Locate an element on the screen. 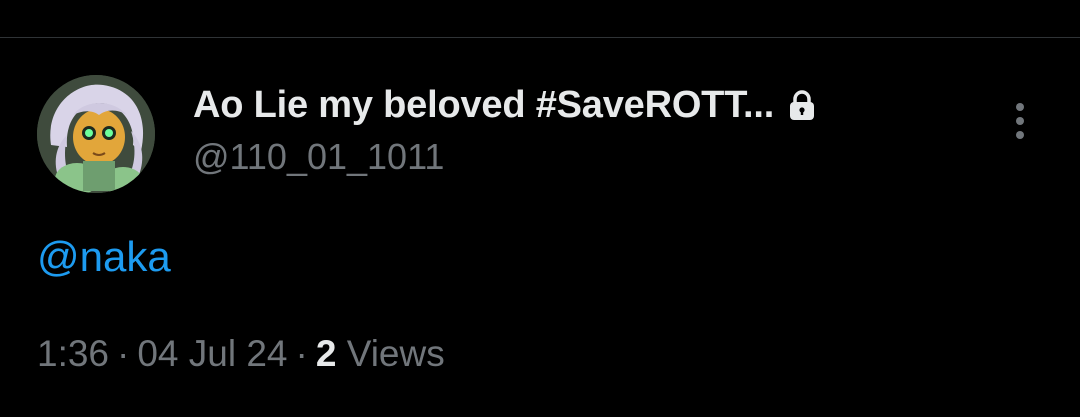 The height and width of the screenshot is (417, 1080). more-options-button is located at coordinates (1020, 121).